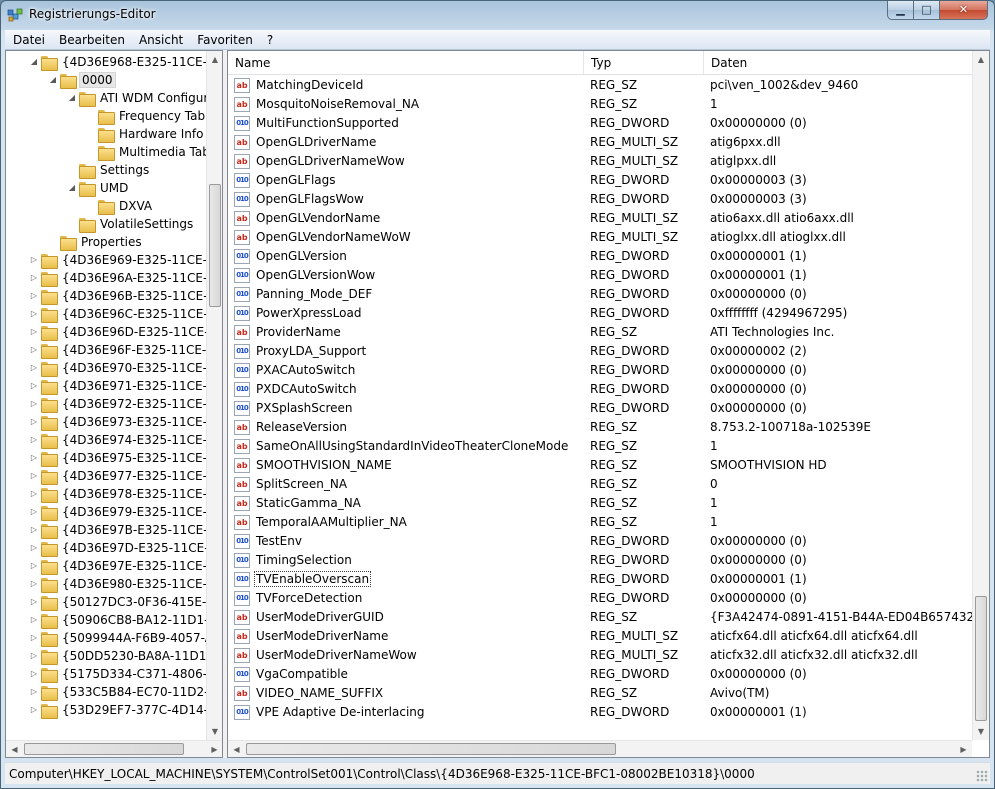  I want to click on tree-item: ▷ {4D36E97D-E325-11CE-BFC, so click(117, 548).